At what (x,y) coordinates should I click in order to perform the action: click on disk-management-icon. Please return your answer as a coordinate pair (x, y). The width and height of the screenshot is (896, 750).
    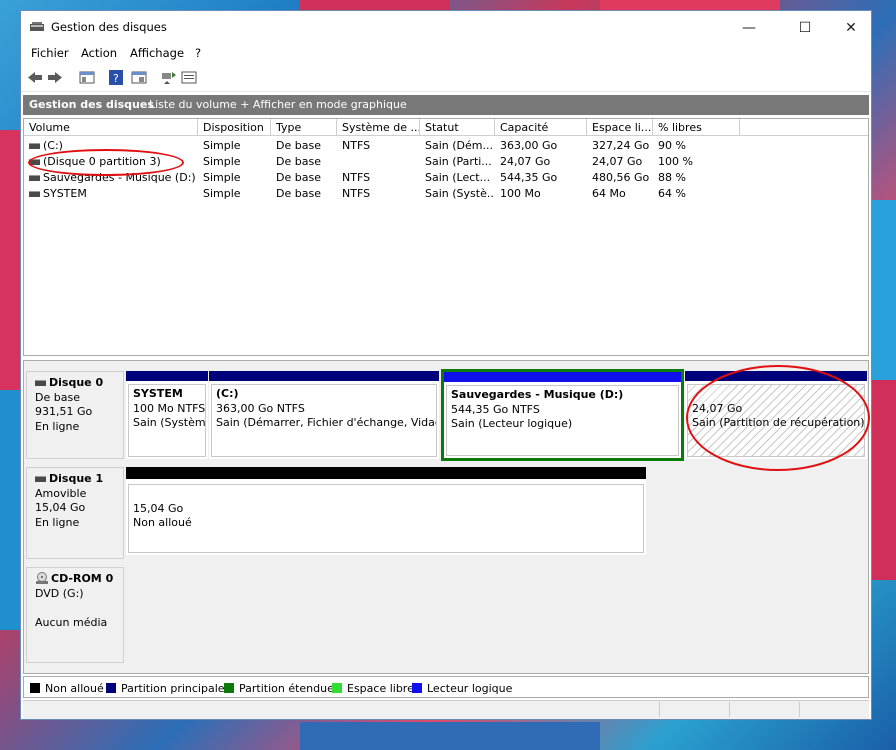
    Looking at the image, I should click on (37, 26).